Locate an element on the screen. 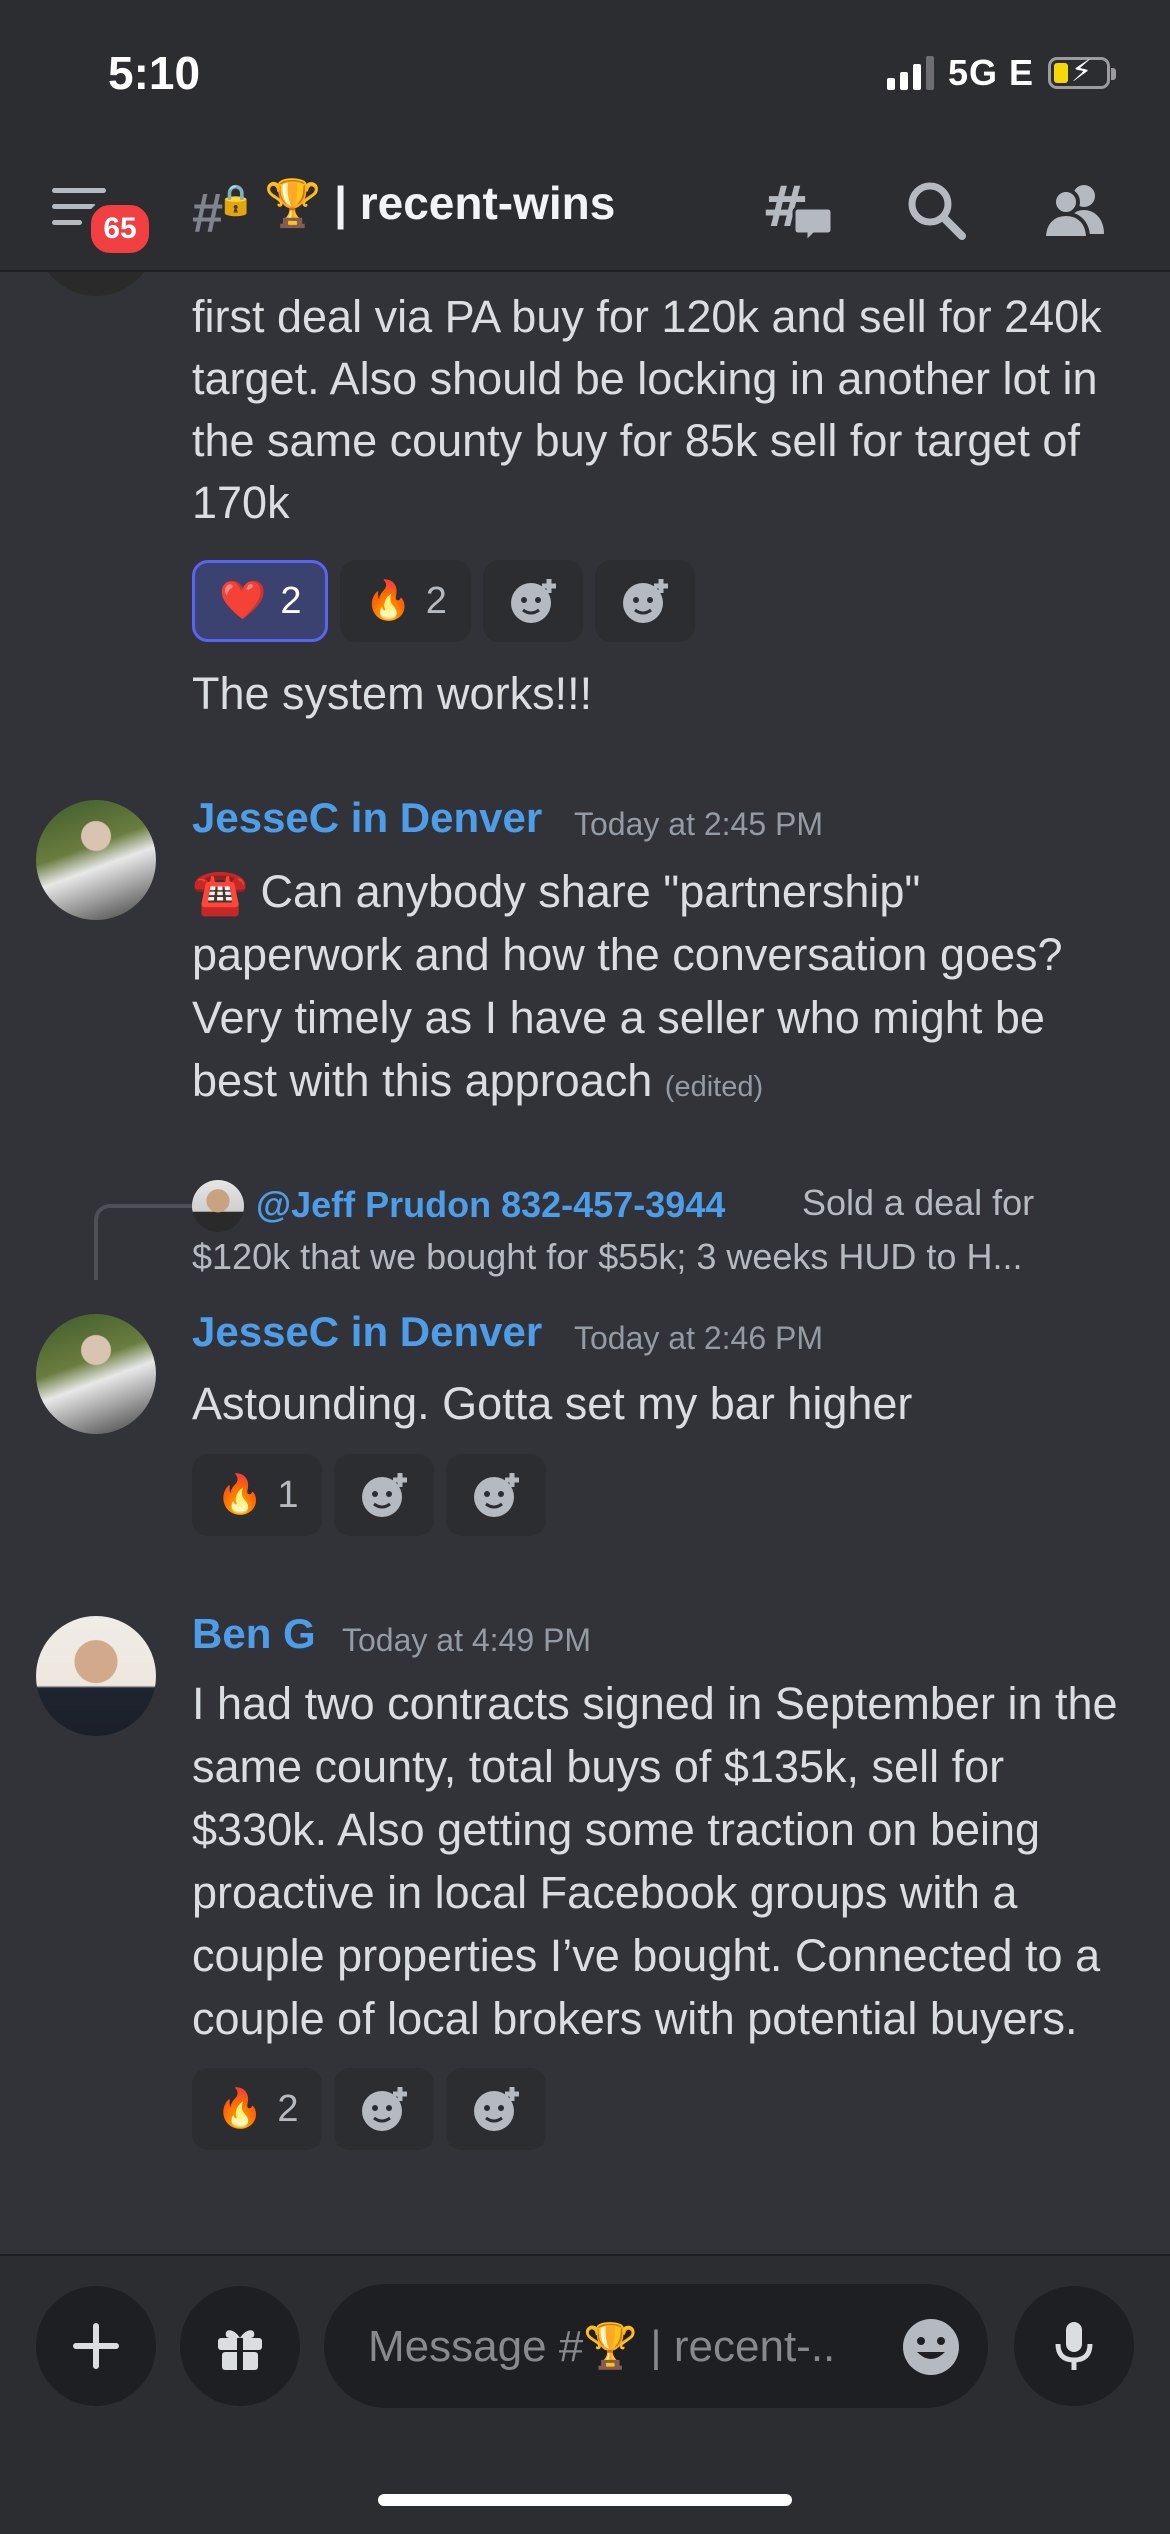  threads-icon: # is located at coordinates (796, 210).